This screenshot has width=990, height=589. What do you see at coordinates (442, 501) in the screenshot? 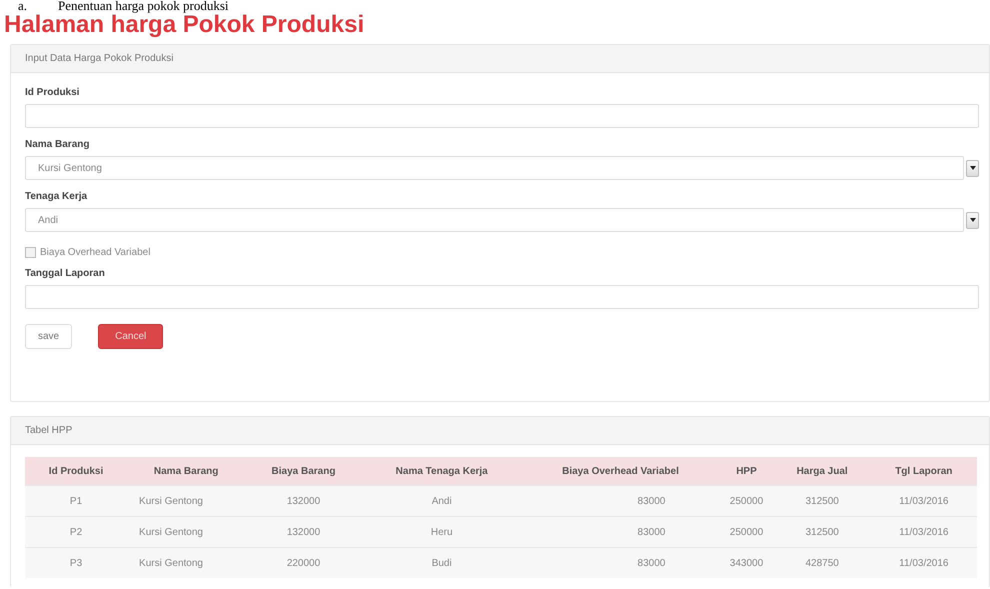
I see `table-cell: Andi` at bounding box center [442, 501].